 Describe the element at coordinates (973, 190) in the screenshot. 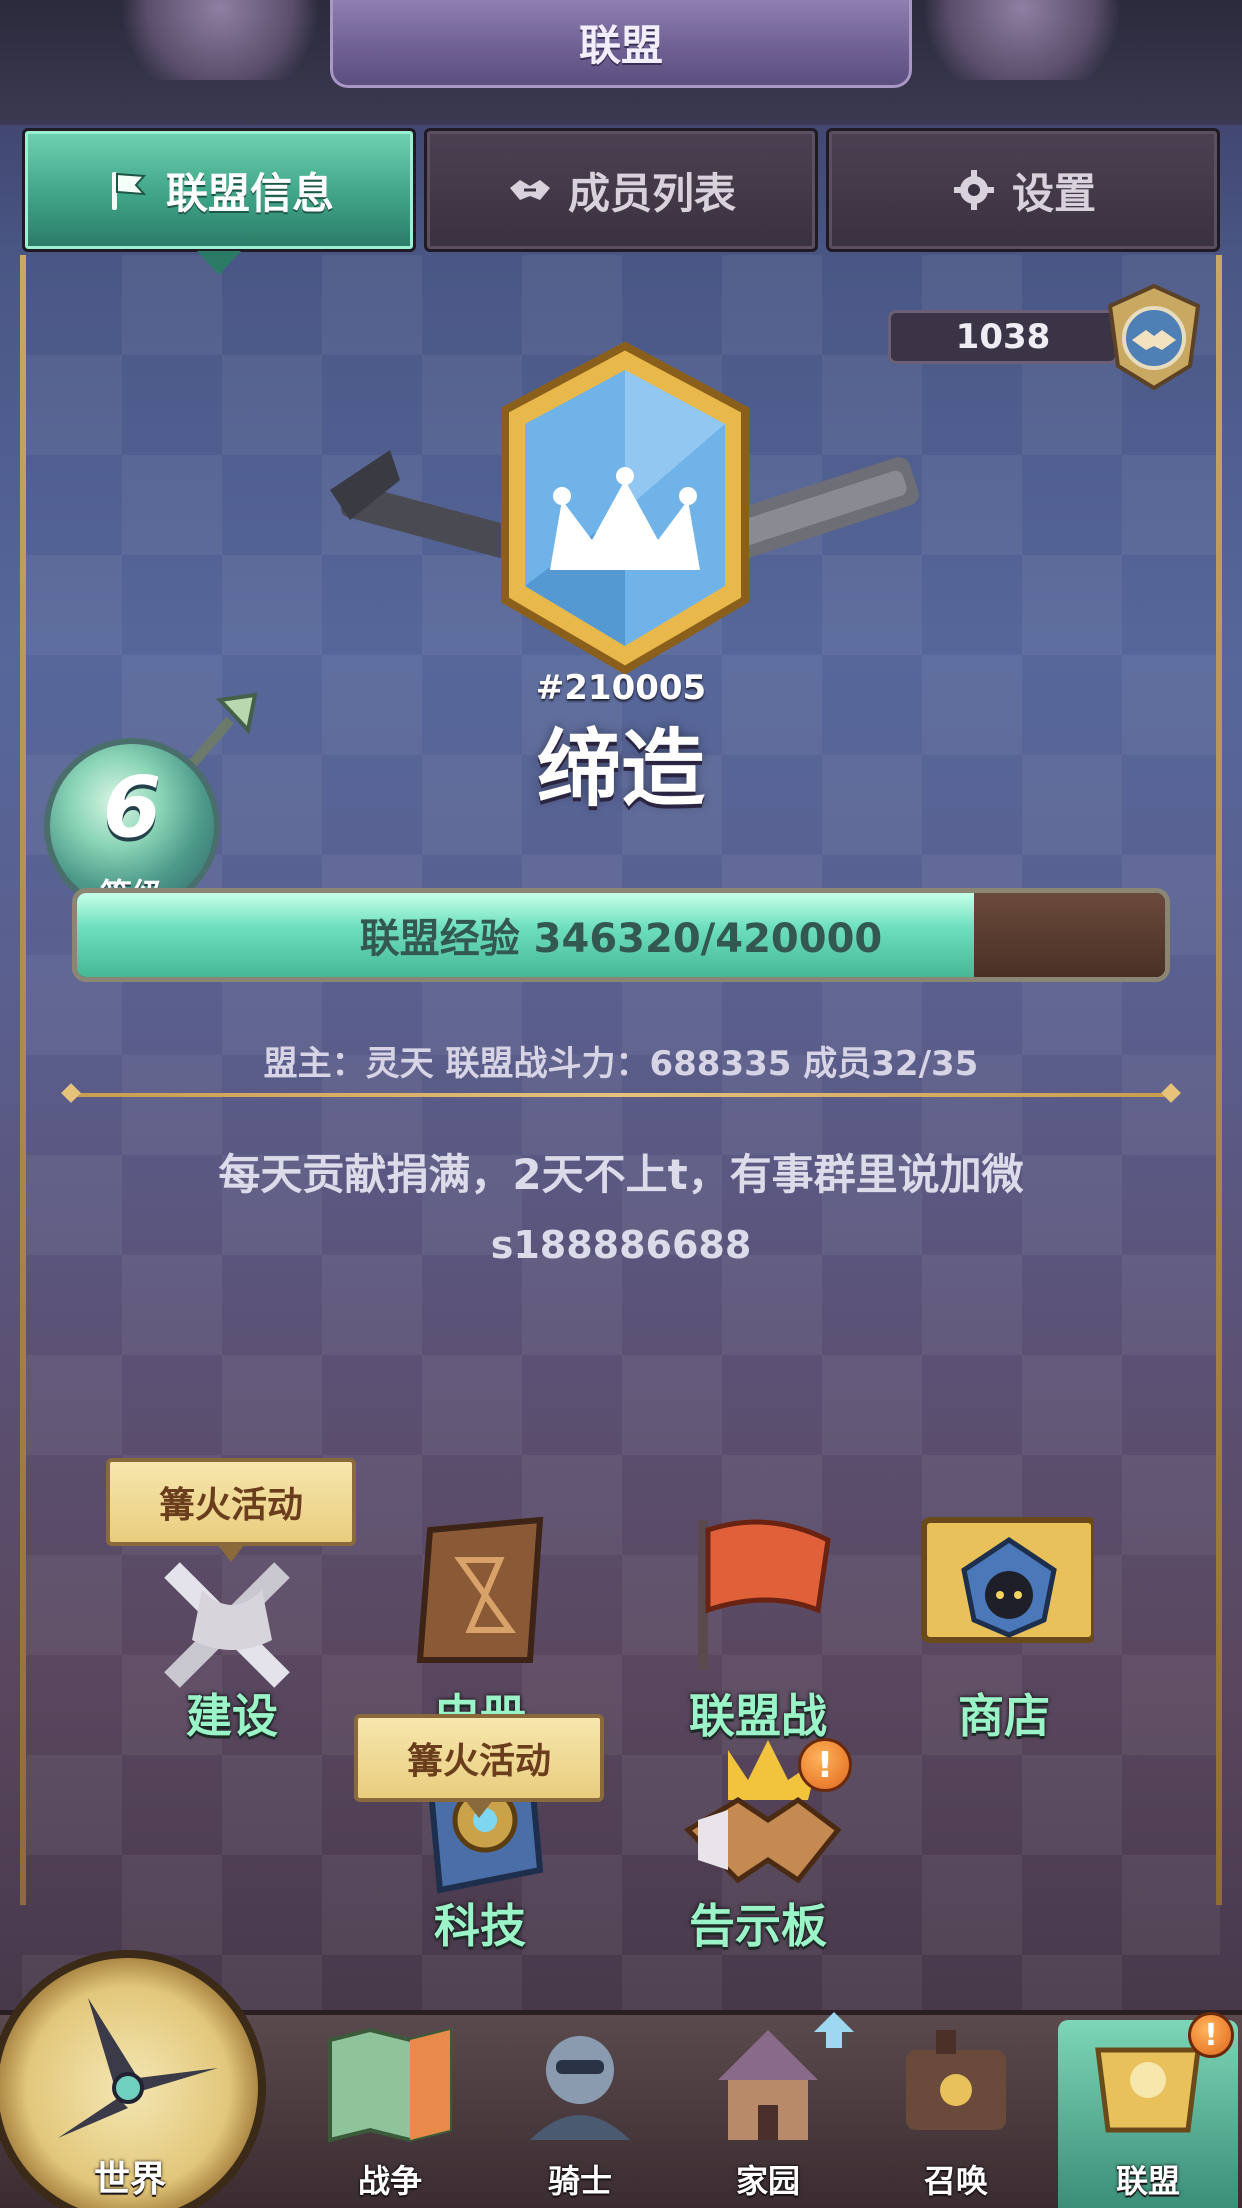

I see `gear-icon` at that location.